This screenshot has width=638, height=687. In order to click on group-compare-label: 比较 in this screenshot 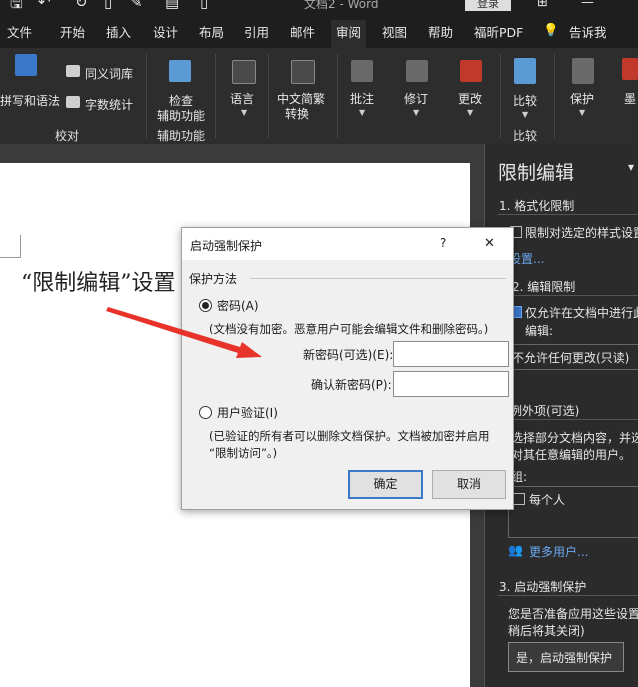, I will do `click(525, 136)`.